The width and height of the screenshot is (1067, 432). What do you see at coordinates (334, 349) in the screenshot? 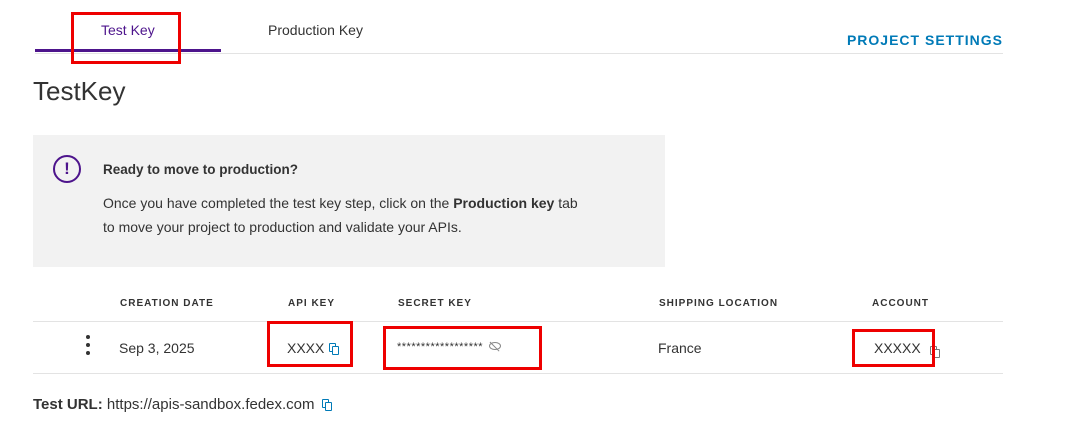
I see `copy-api-key-icon` at bounding box center [334, 349].